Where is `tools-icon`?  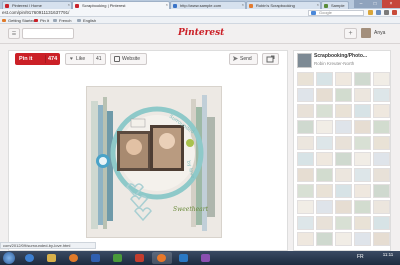 tools-icon is located at coordinates (386, 12).